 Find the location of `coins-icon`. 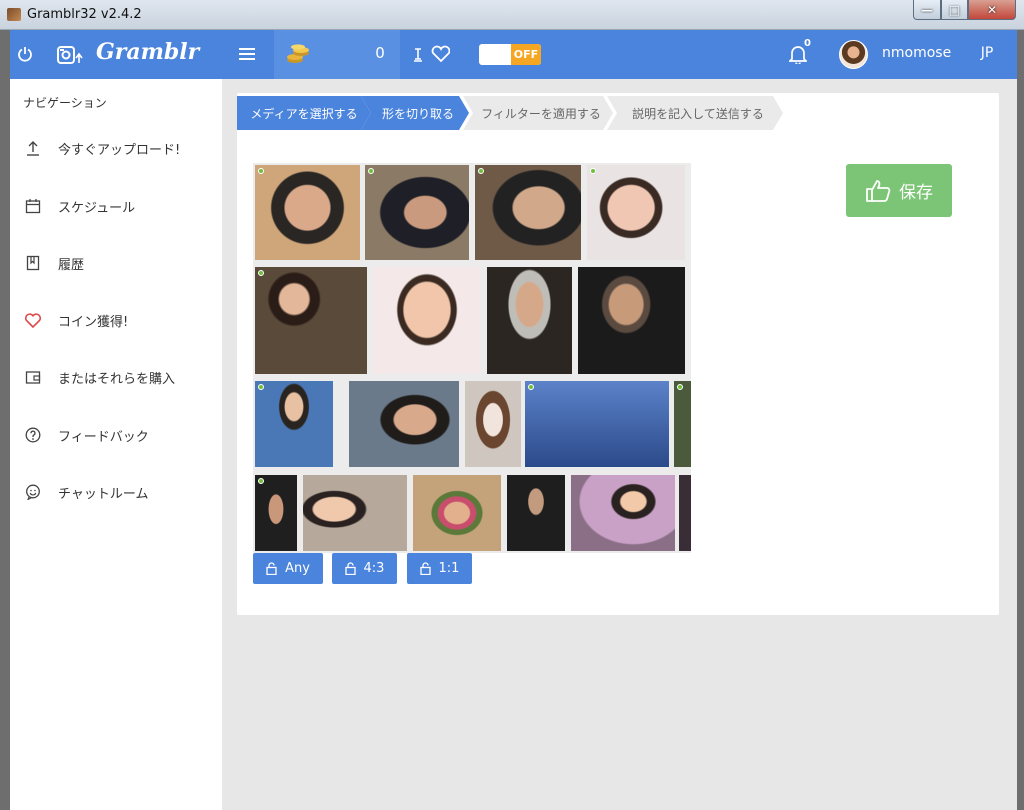

coins-icon is located at coordinates (298, 54).